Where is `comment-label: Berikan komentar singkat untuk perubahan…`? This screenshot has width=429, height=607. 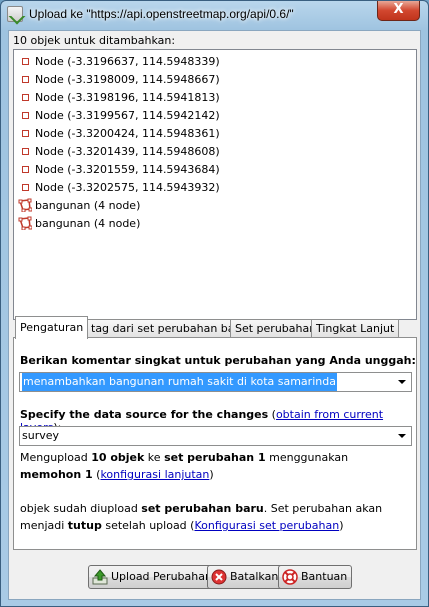
comment-label: Berikan komentar singkat untuk perubahan… is located at coordinates (218, 360).